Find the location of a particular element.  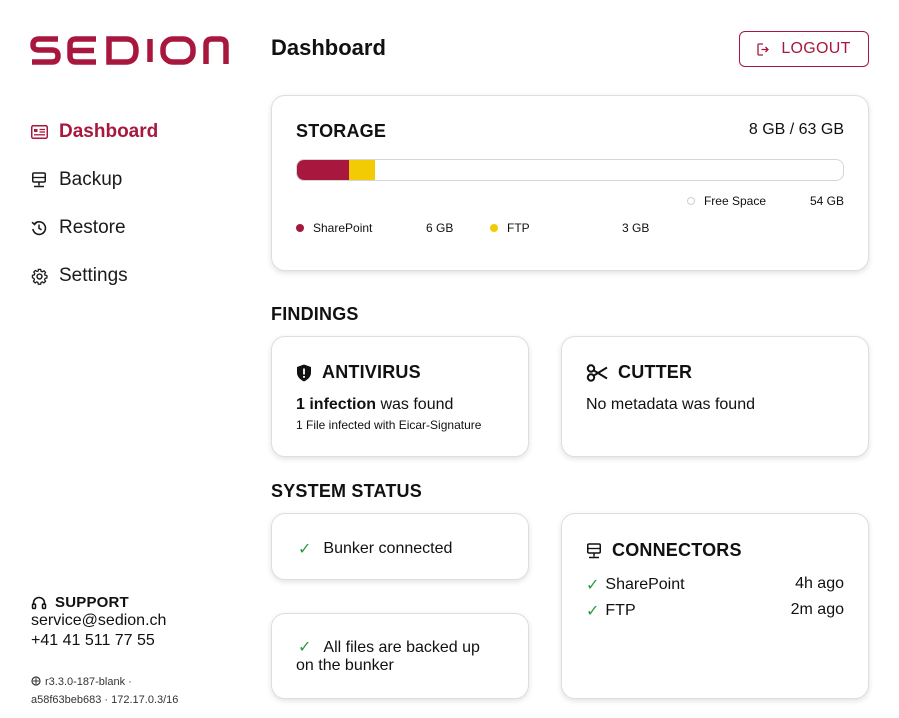

sedion-logo is located at coordinates (130, 50).